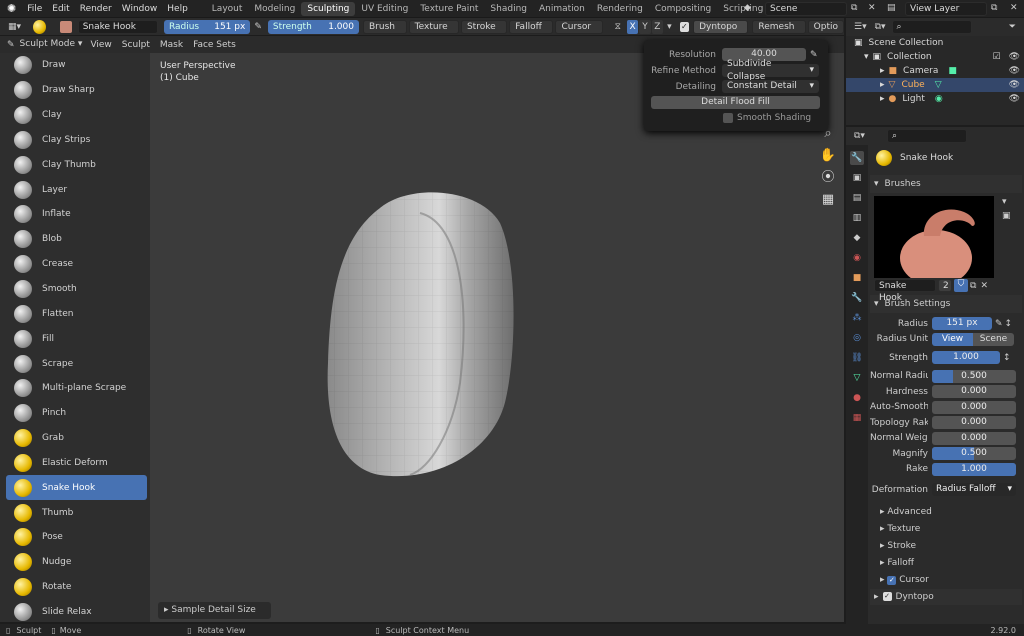  I want to click on tool-crease: Crease, so click(76, 264).